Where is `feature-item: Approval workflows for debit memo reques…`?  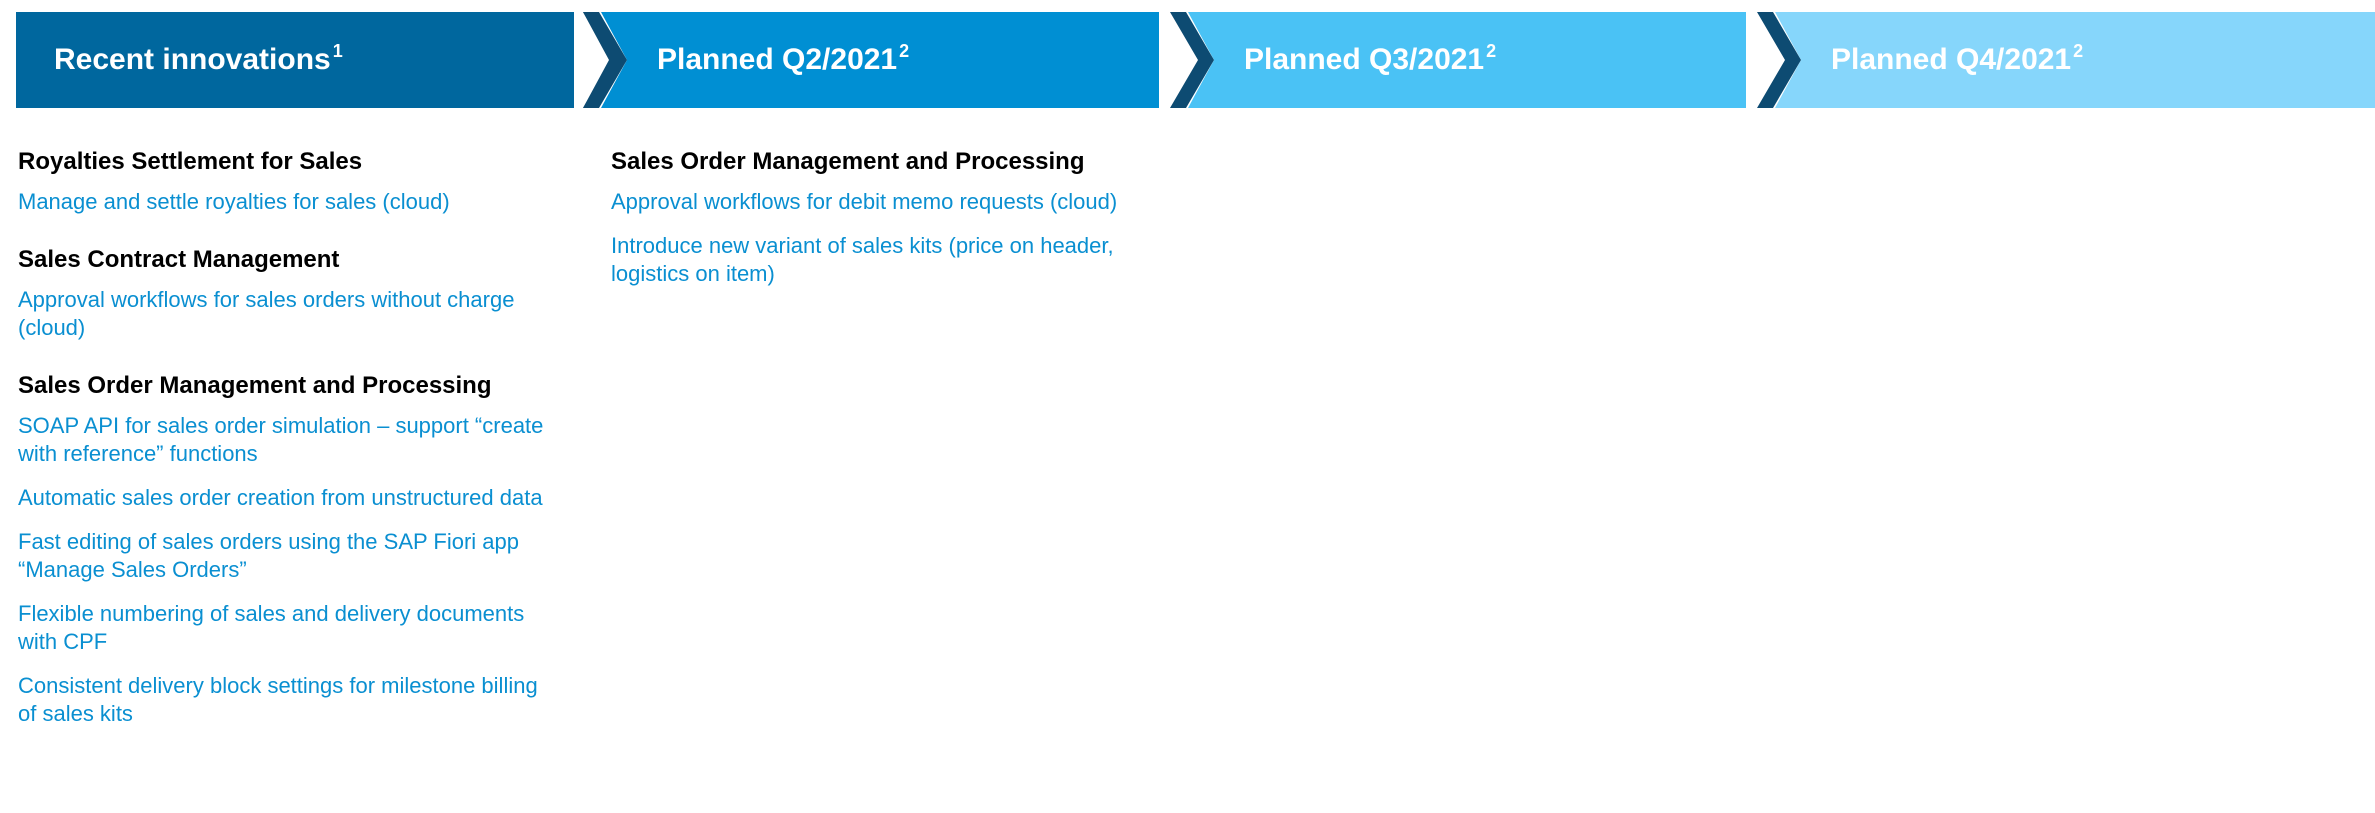 feature-item: Approval workflows for debit memo reques… is located at coordinates (864, 201).